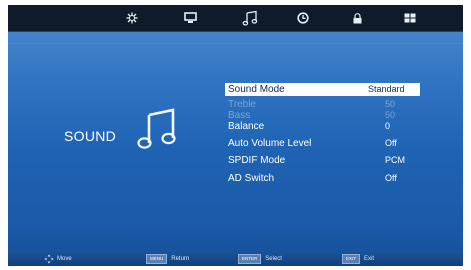  Describe the element at coordinates (246, 126) in the screenshot. I see `menu-item-label: Balance` at that location.